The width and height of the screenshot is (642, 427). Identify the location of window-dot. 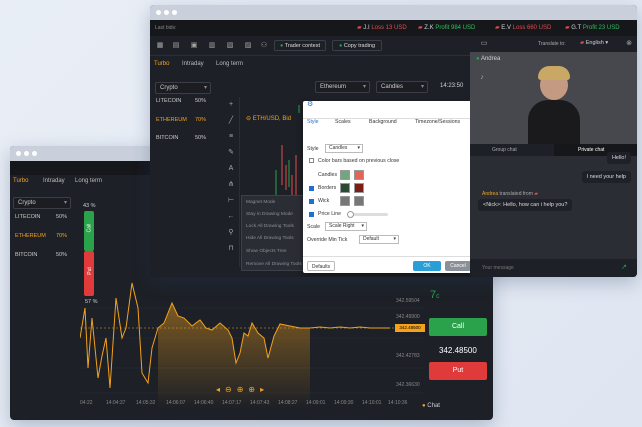
(158, 12).